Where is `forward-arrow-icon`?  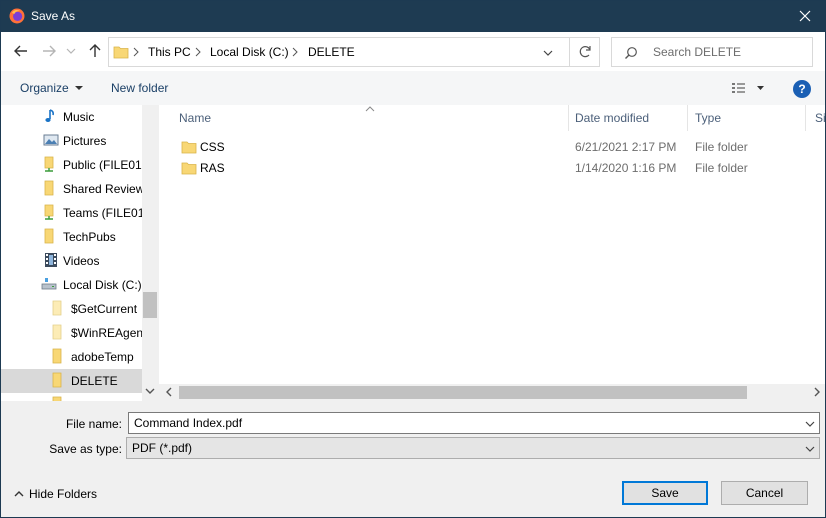 forward-arrow-icon is located at coordinates (49, 51).